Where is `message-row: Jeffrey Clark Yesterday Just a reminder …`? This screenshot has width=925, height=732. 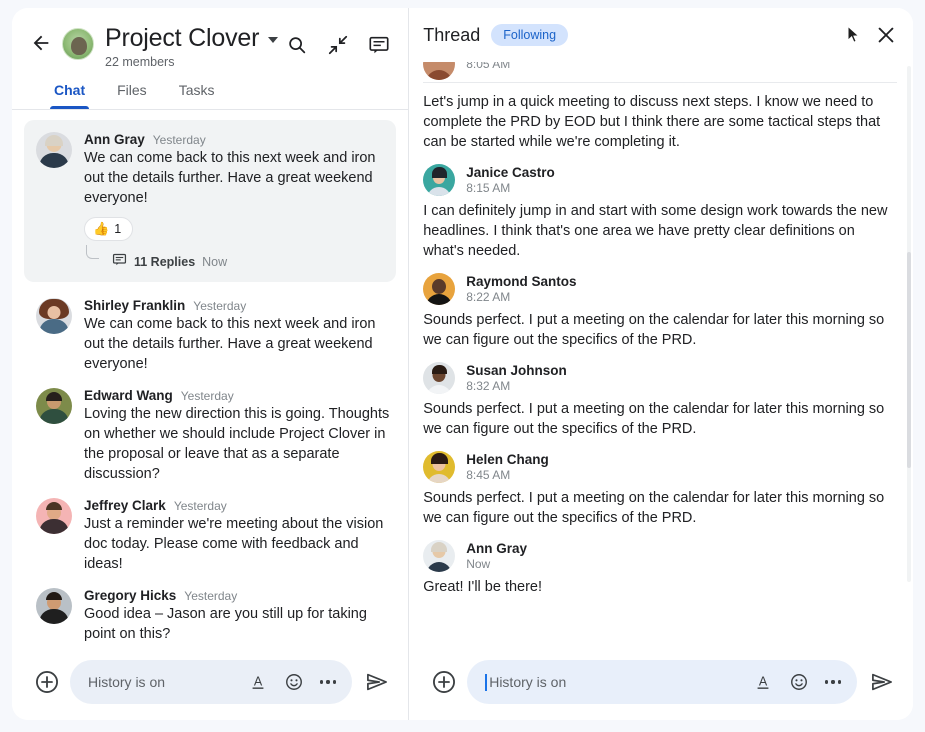 message-row: Jeffrey Clark Yesterday Just a reminder … is located at coordinates (210, 533).